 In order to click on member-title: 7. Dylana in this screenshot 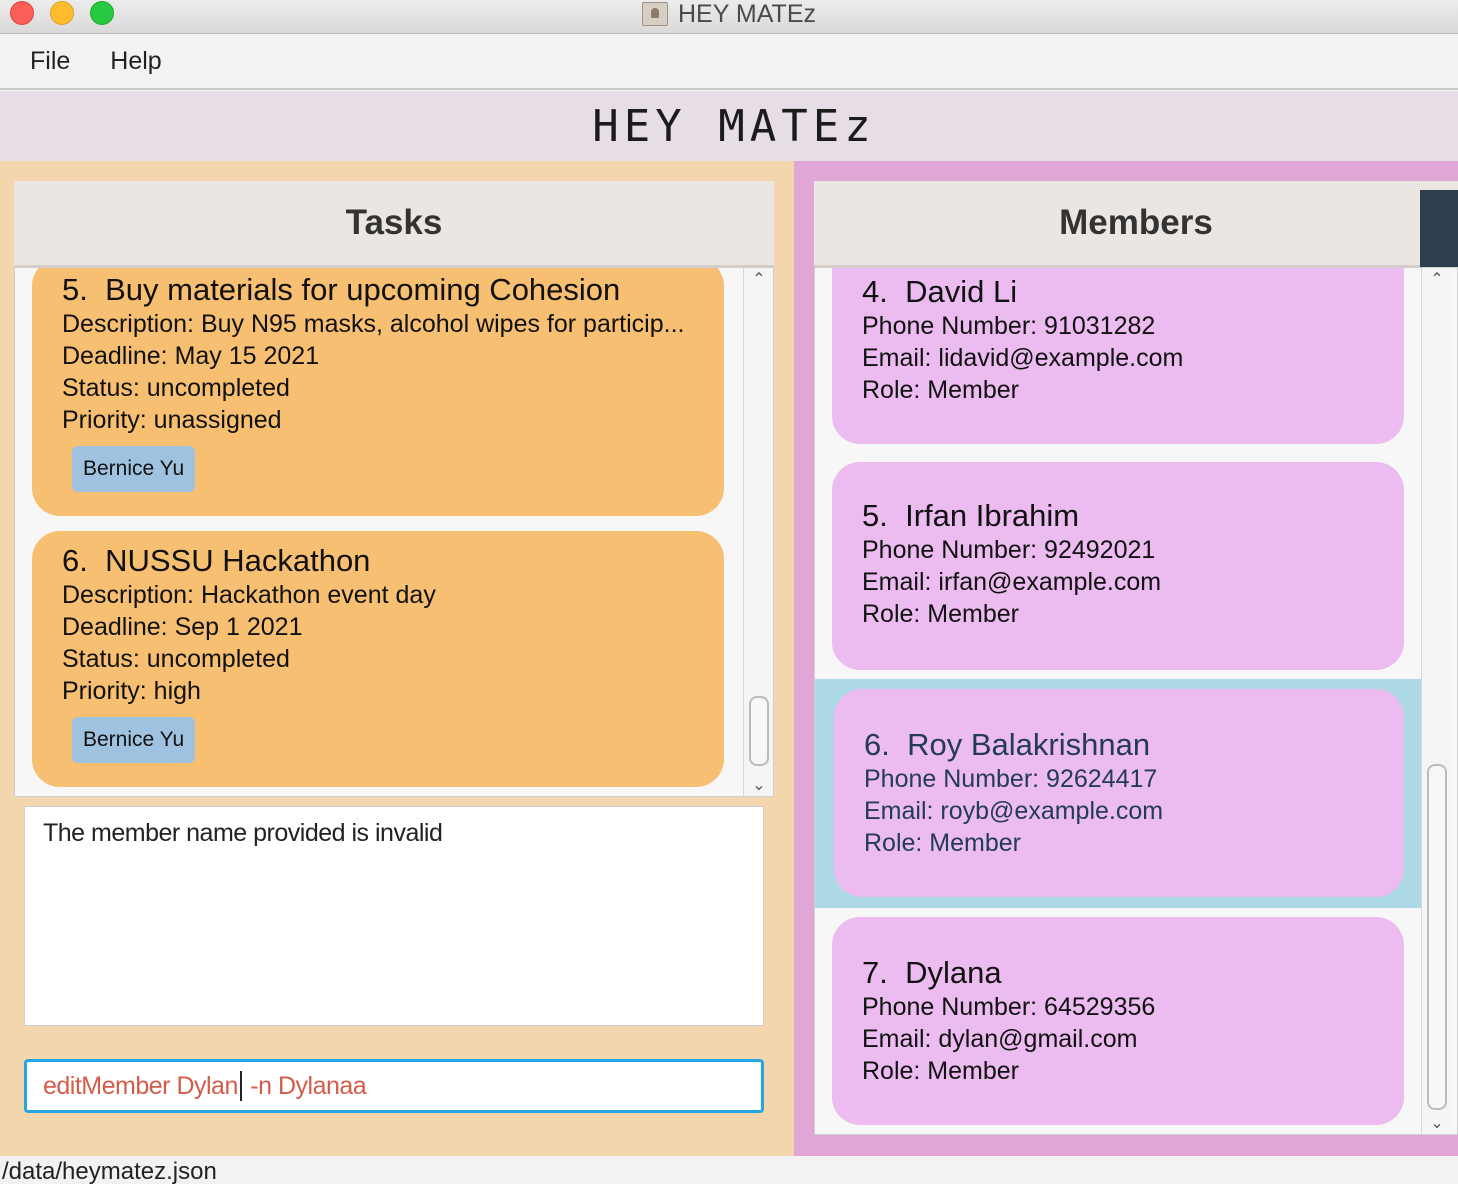, I will do `click(1118, 973)`.